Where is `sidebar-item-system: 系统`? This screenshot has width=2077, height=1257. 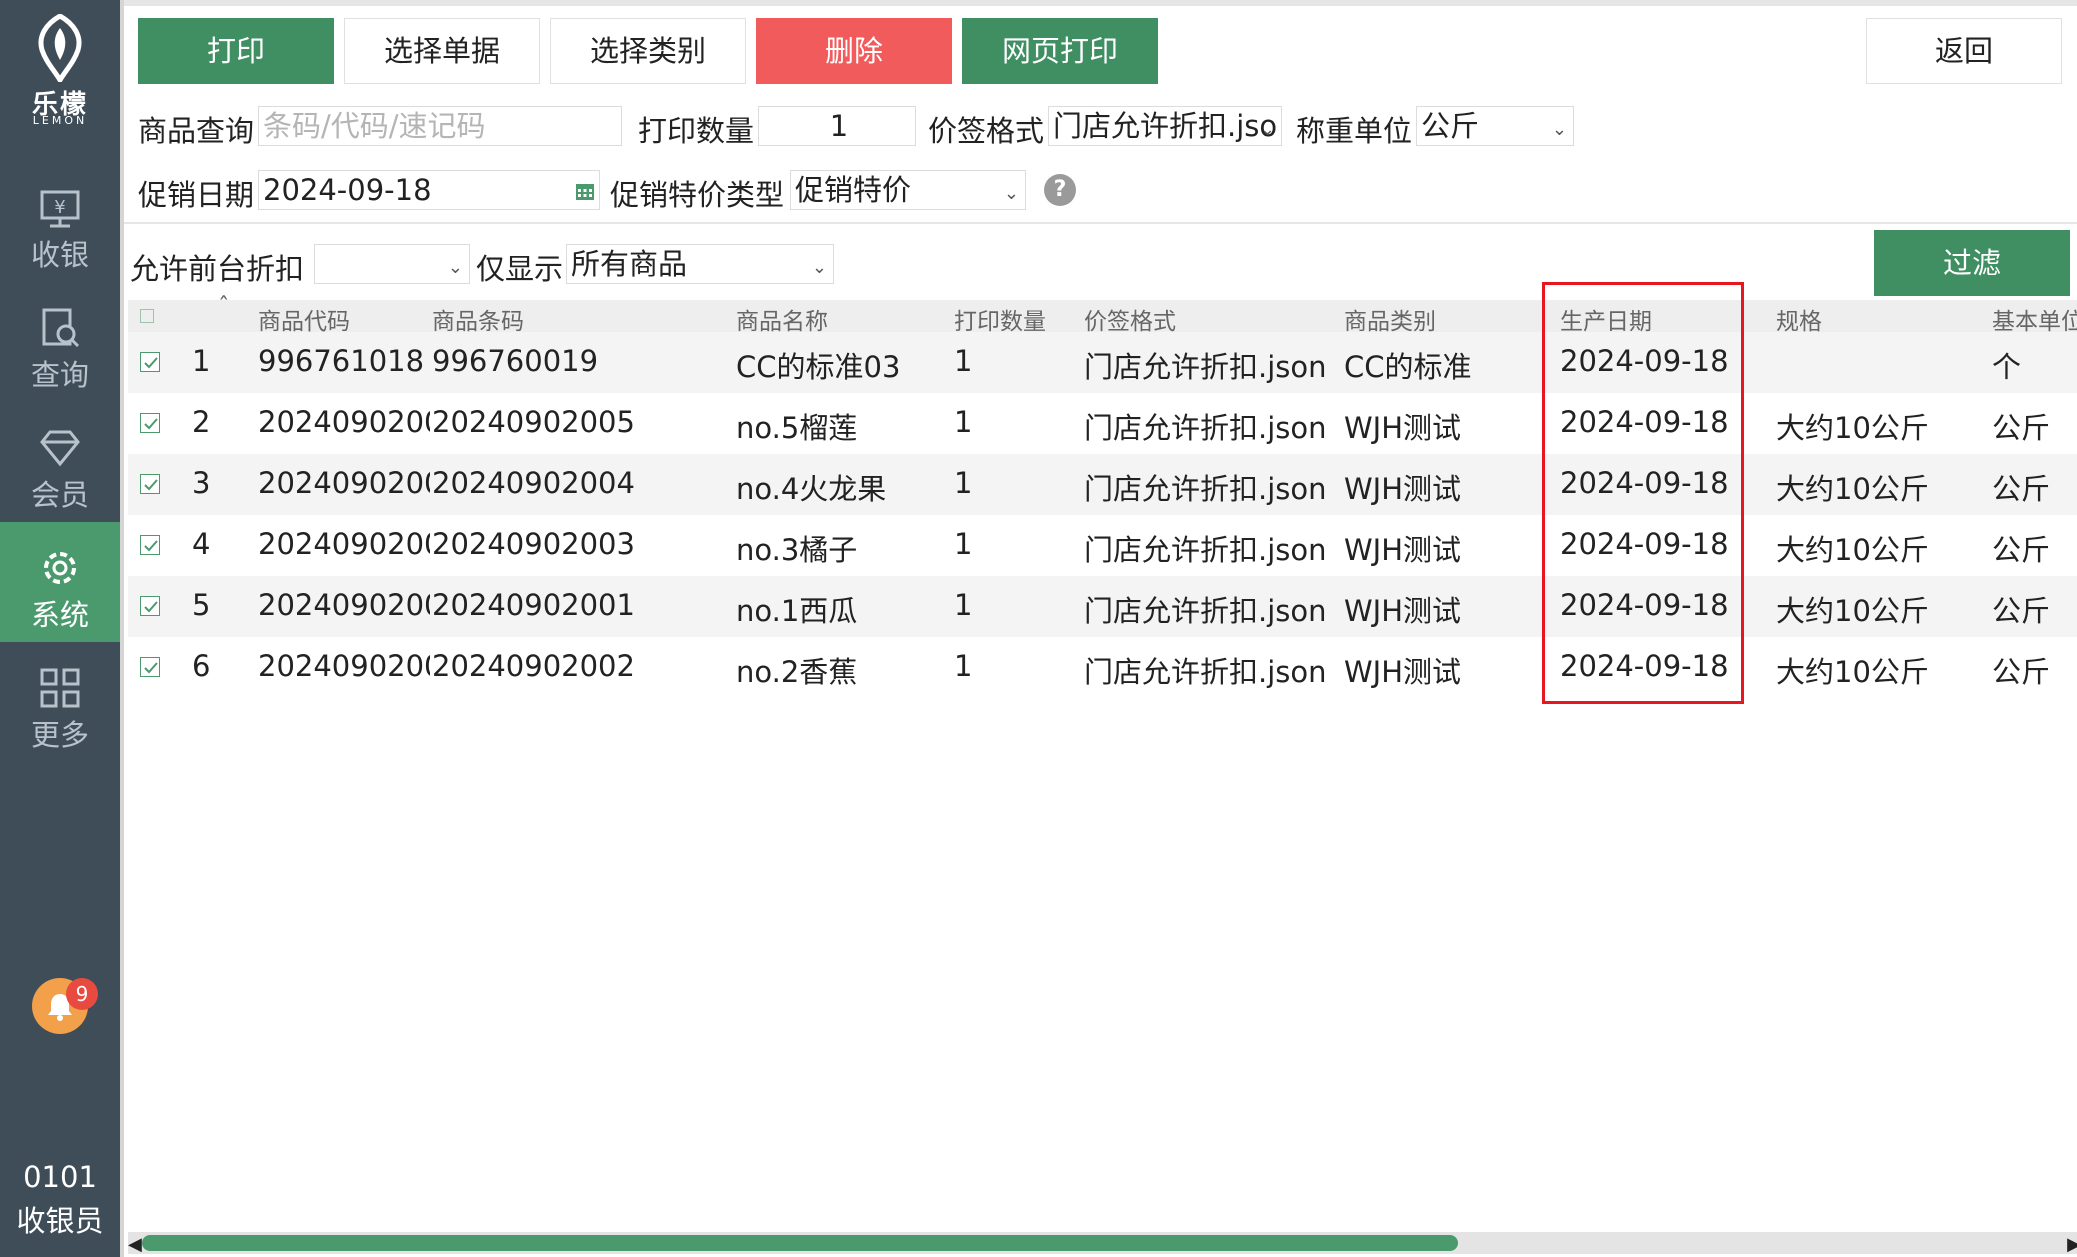 sidebar-item-system: 系统 is located at coordinates (60, 582).